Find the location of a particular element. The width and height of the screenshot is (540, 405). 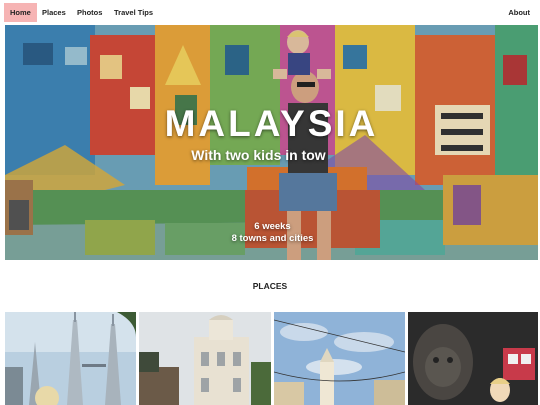

places-heading: PLACES is located at coordinates (270, 286).